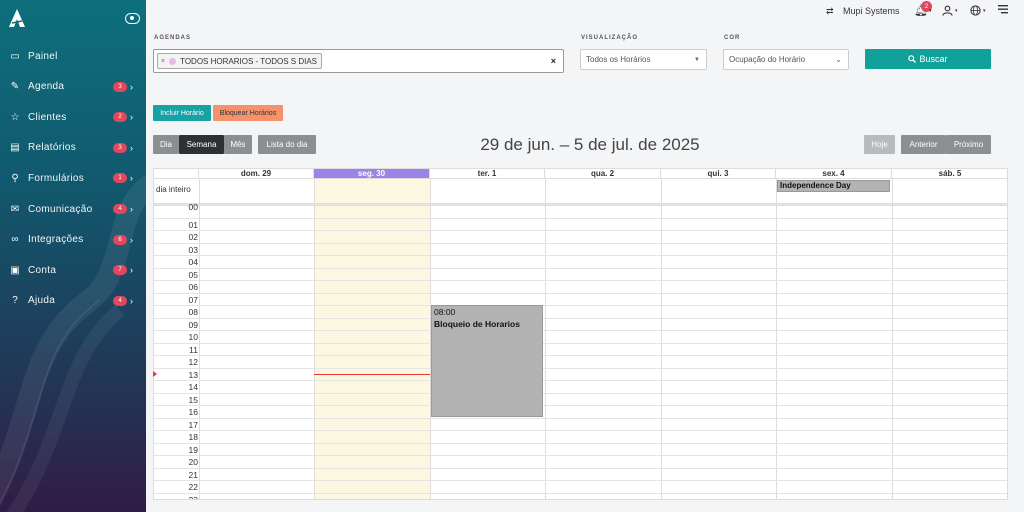 The width and height of the screenshot is (1024, 512). I want to click on bloquear-horarios-button: Bloquear Horários, so click(248, 113).